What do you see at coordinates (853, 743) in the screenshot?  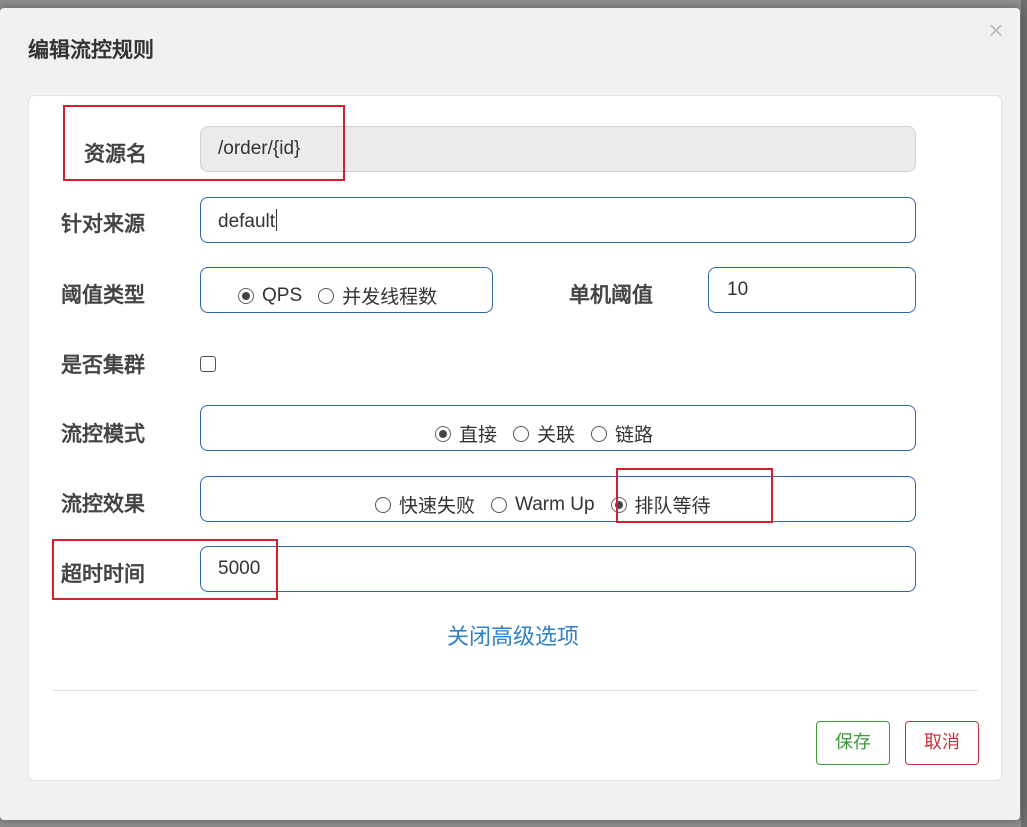 I see `save-button: 保存` at bounding box center [853, 743].